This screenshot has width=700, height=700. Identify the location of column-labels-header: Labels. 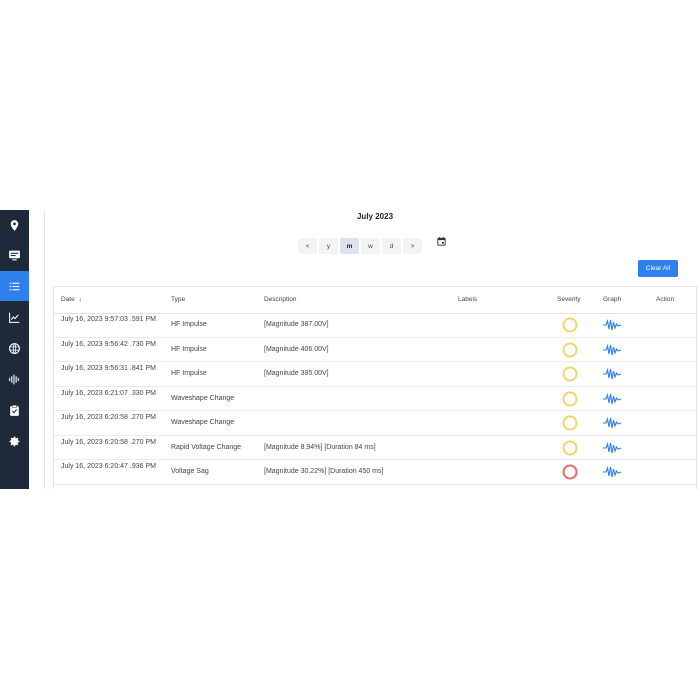
(468, 299).